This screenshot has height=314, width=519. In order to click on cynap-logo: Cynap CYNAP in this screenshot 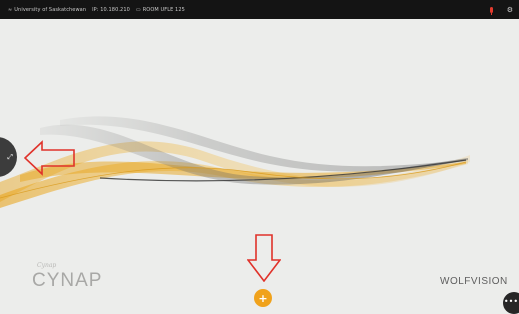, I will do `click(67, 277)`.